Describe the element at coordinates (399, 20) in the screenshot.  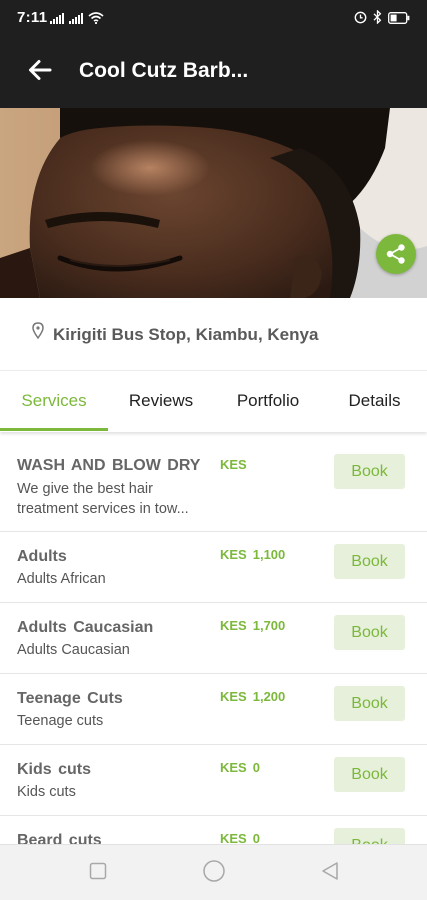
I see `battery-icon` at that location.